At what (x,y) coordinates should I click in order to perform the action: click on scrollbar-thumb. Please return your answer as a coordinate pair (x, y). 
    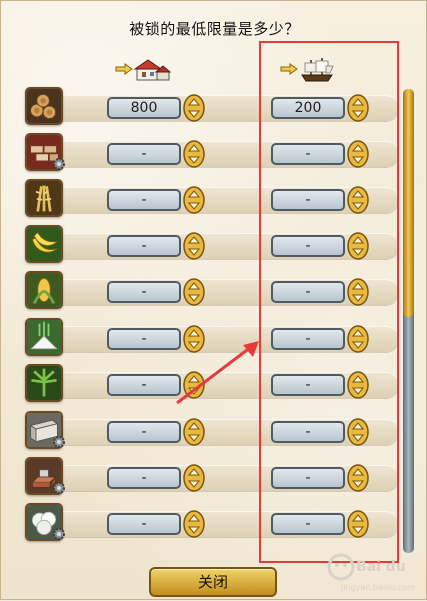
    Looking at the image, I should click on (408, 203).